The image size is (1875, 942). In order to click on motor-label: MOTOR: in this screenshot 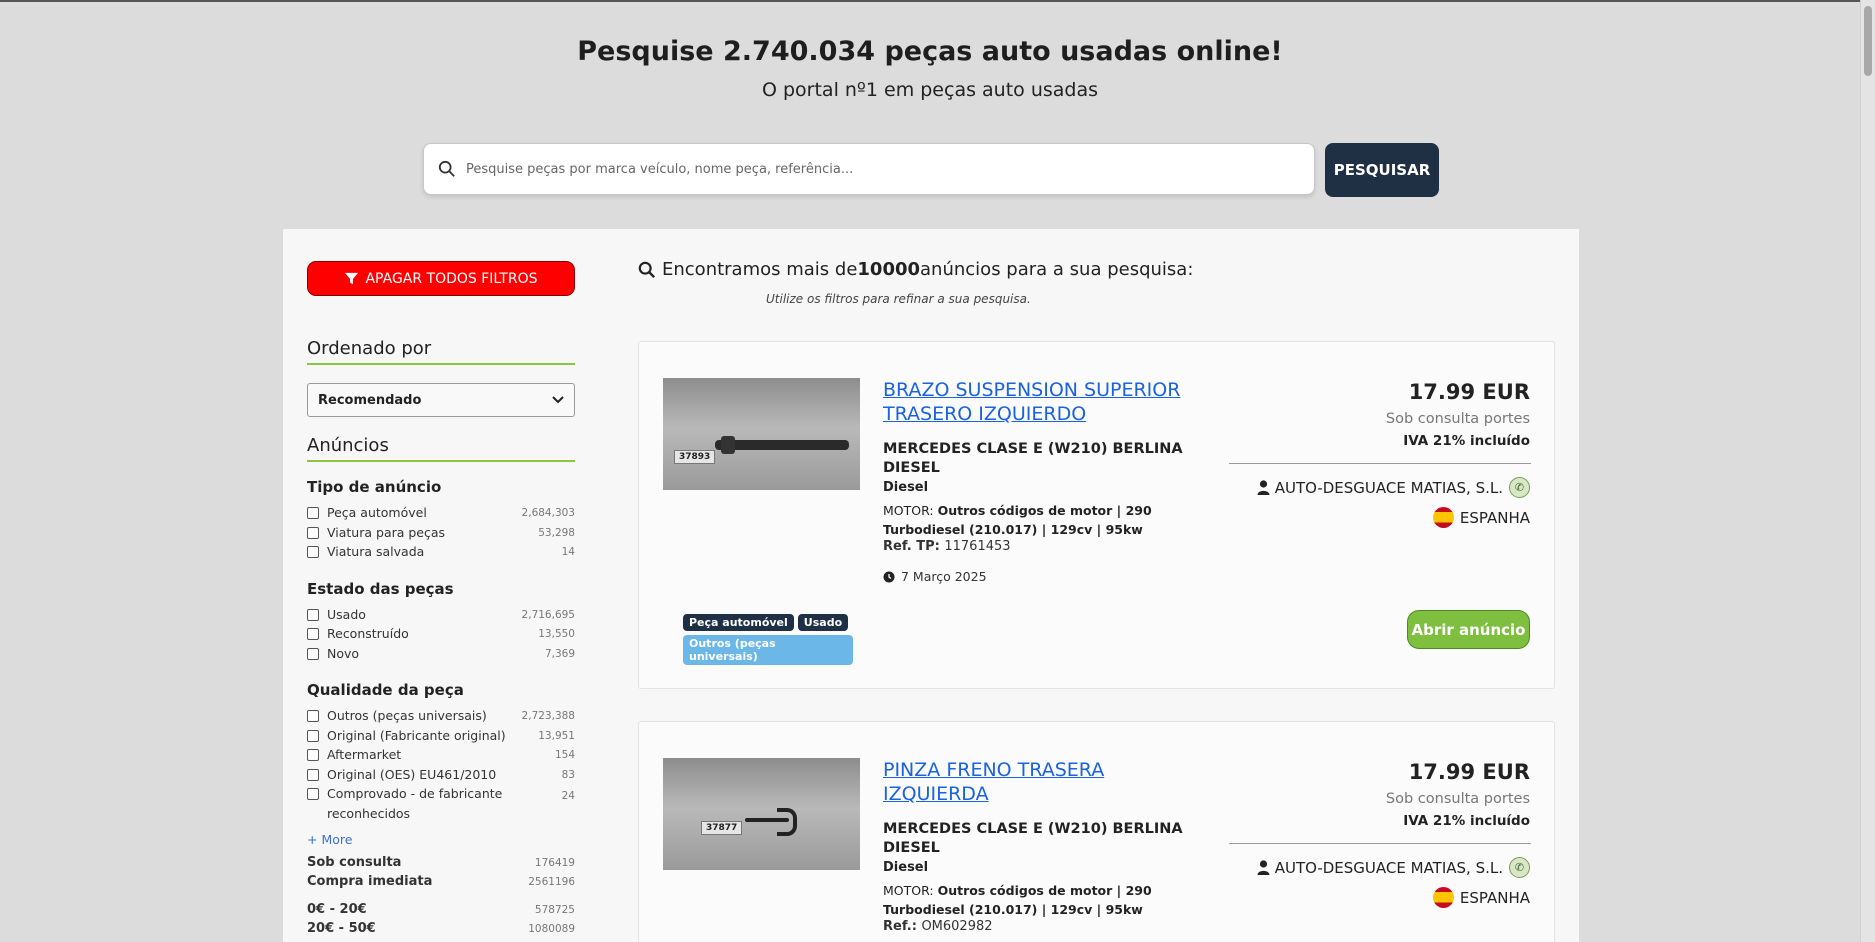, I will do `click(910, 510)`.